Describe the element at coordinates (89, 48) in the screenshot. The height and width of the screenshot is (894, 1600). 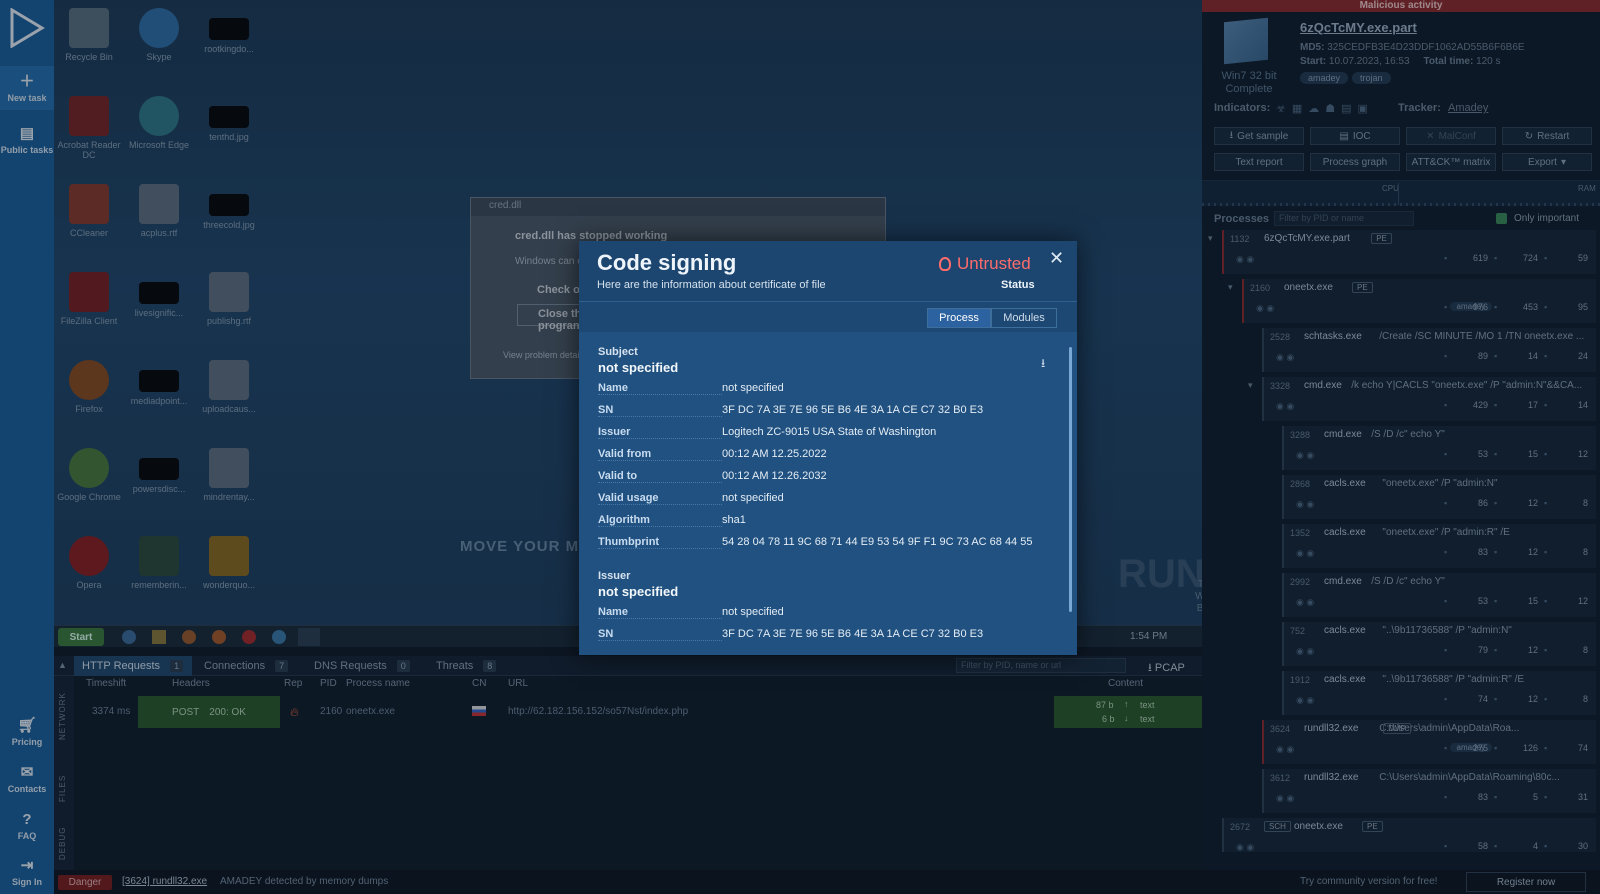
I see `desktop-icon: Recycle Bin` at that location.